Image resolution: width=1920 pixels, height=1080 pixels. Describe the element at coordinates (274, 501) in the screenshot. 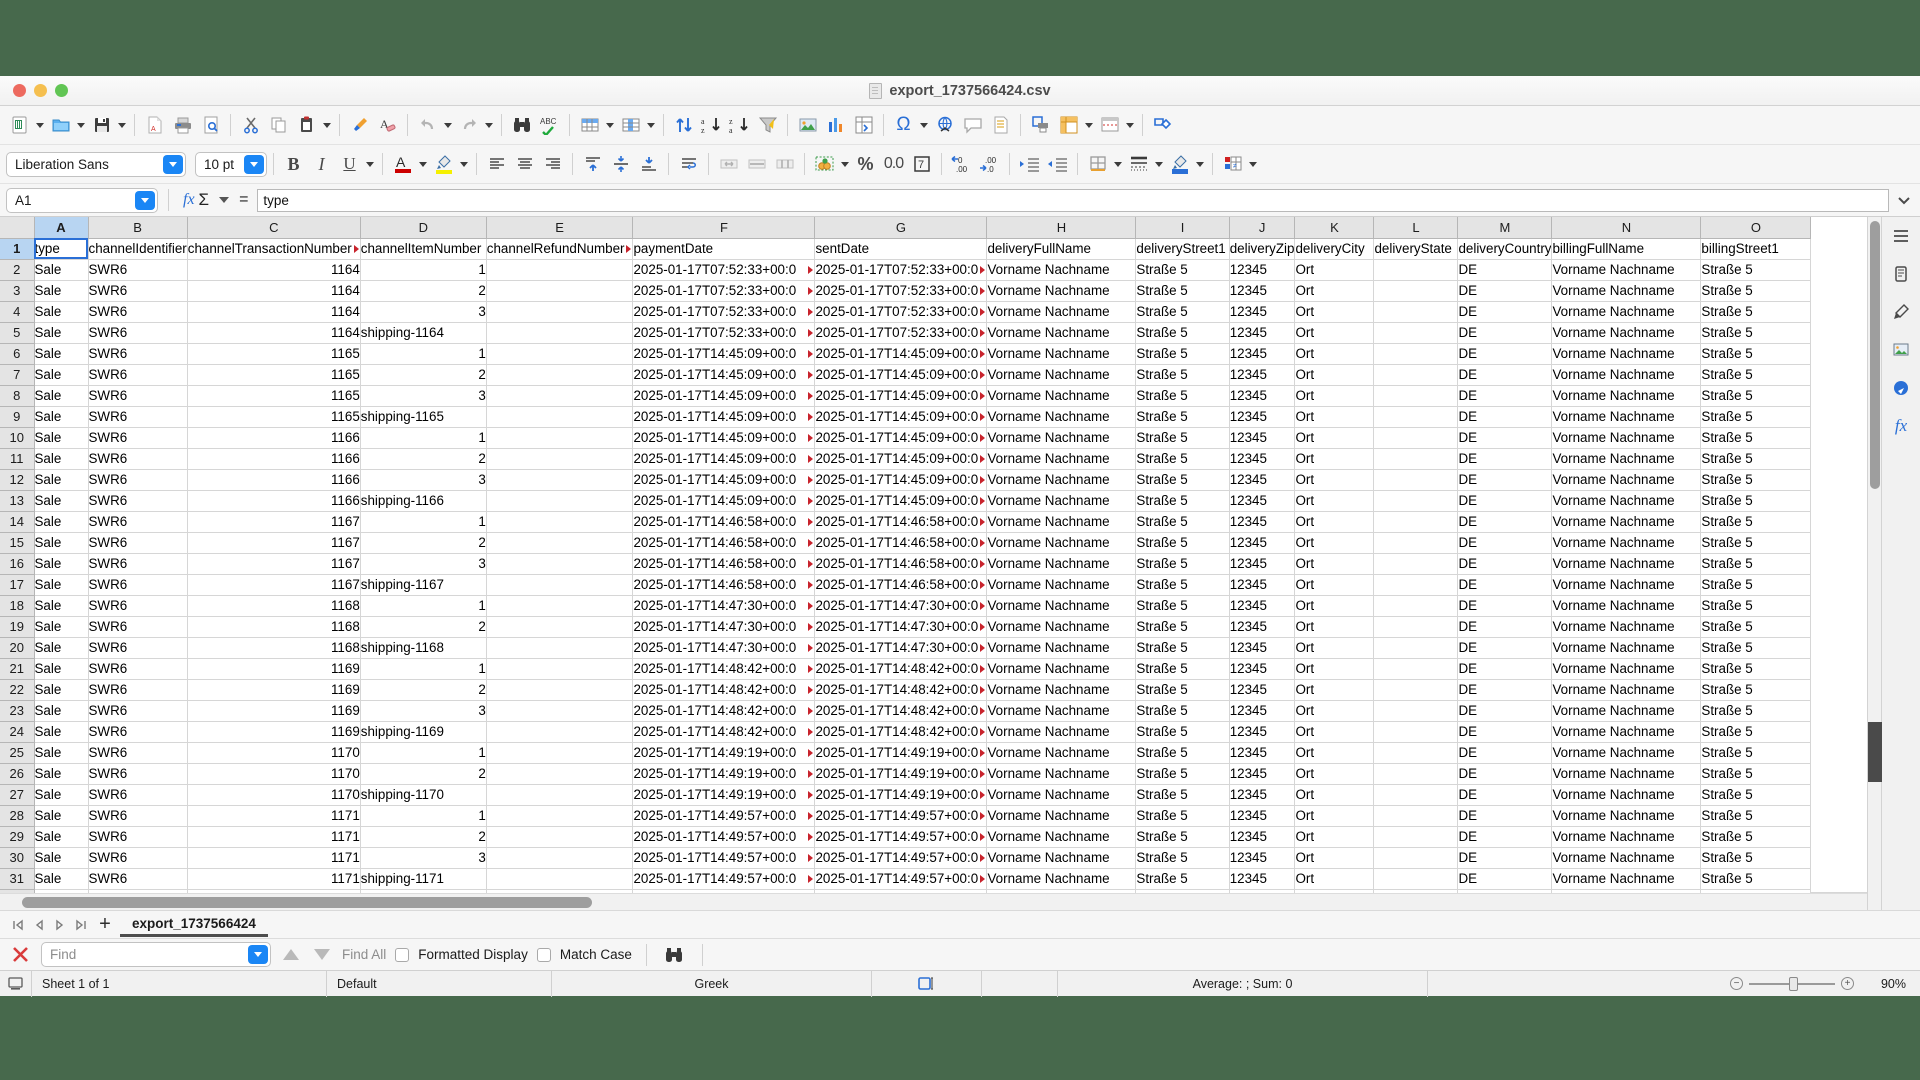

I see `table-cell: 1166` at that location.